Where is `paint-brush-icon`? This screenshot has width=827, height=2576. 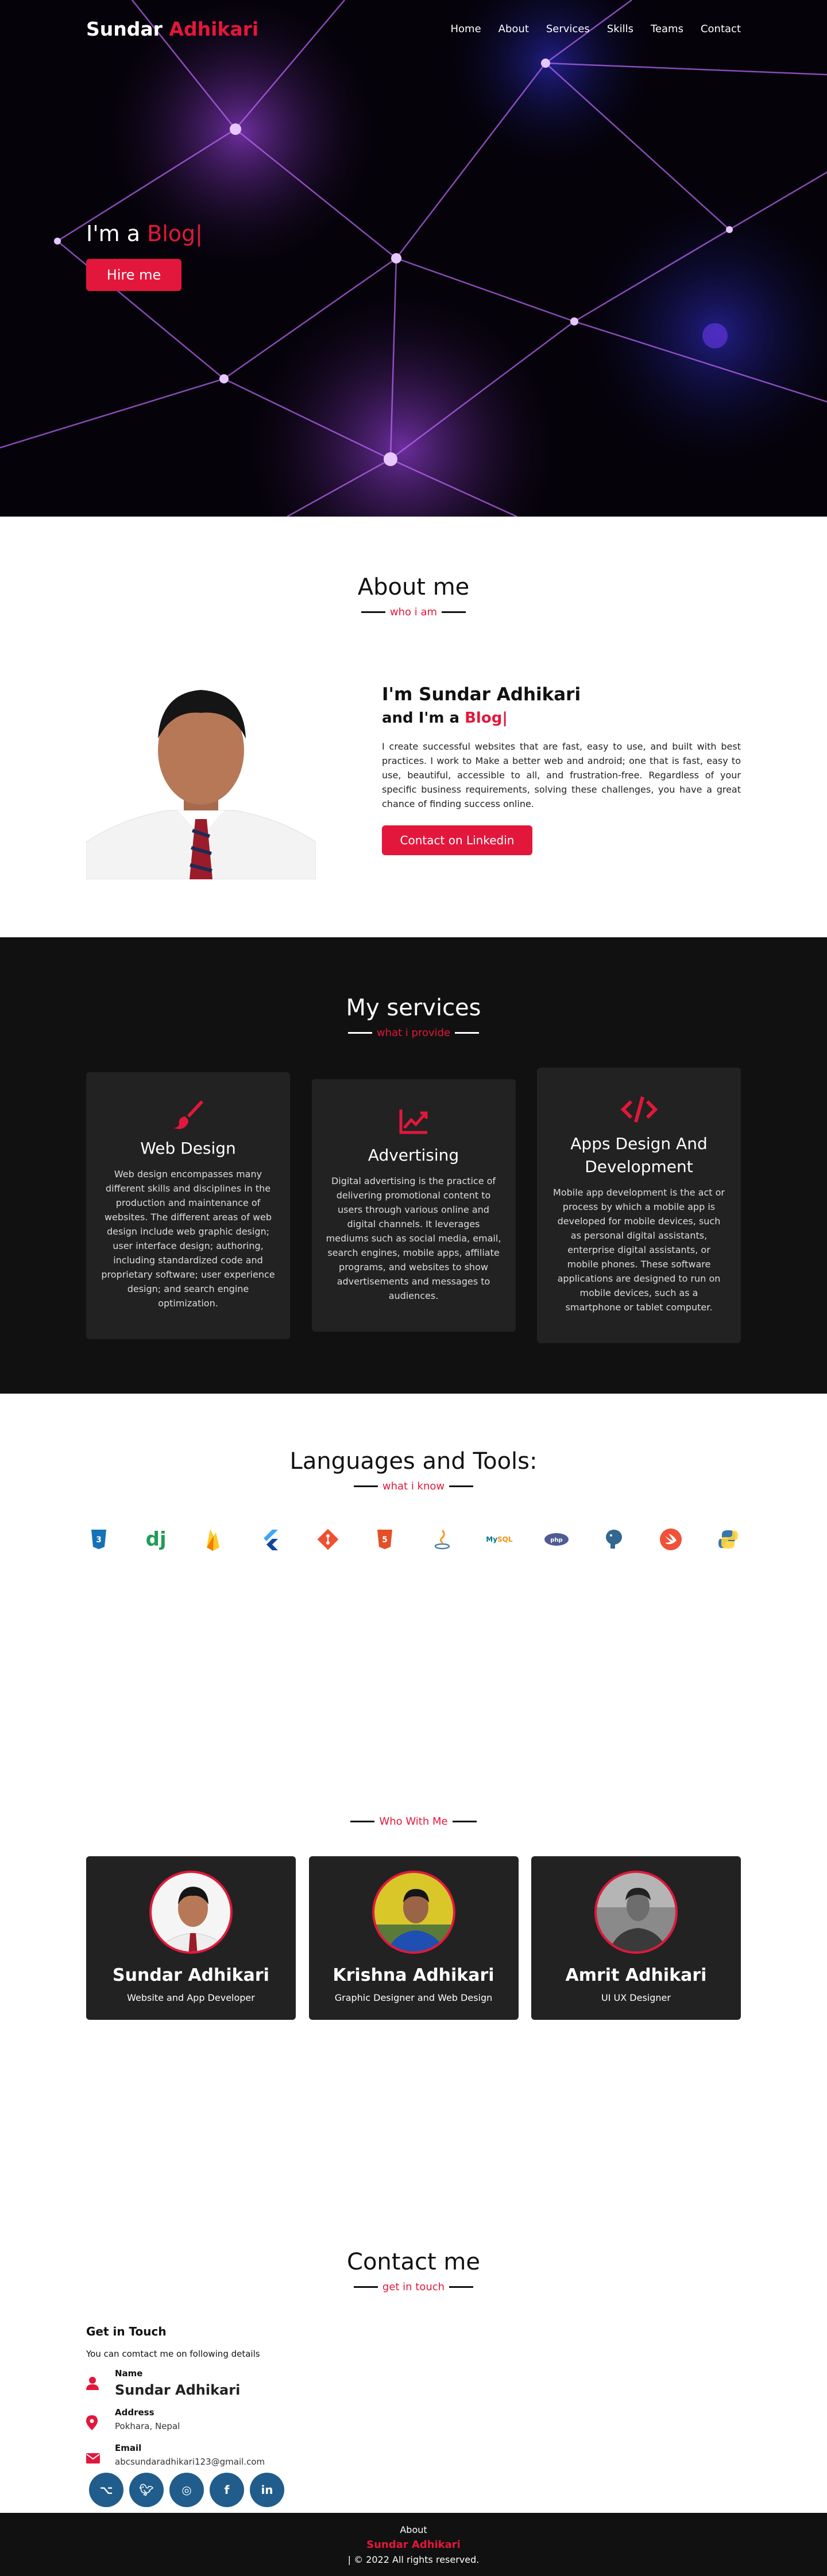 paint-brush-icon is located at coordinates (188, 1114).